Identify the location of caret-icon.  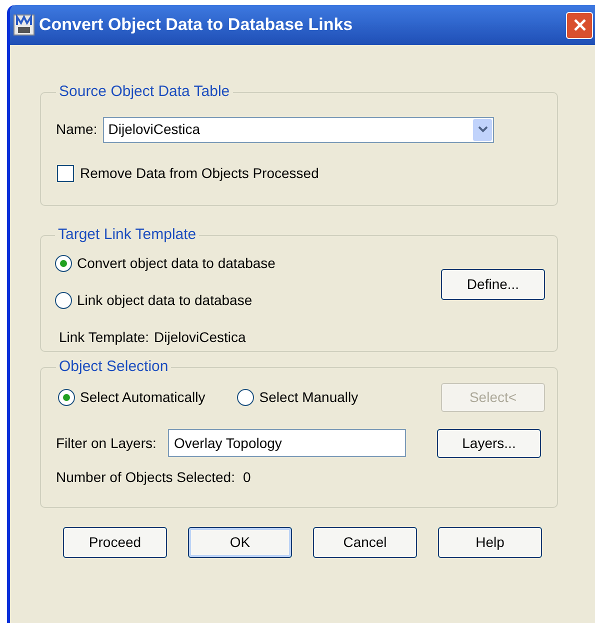
(483, 129).